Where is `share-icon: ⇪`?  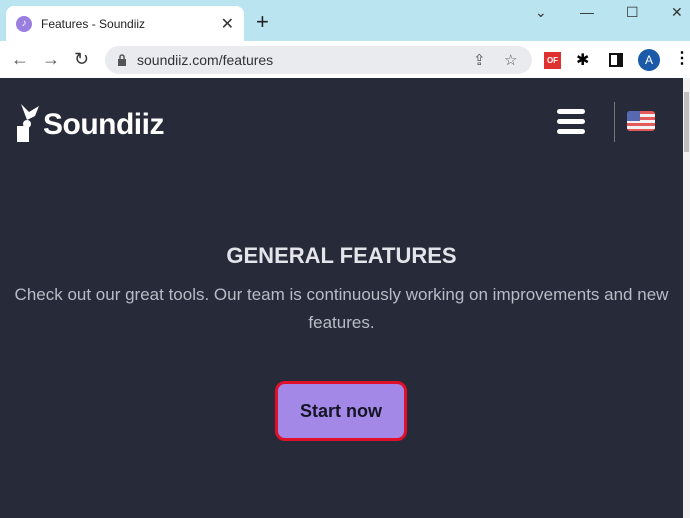
share-icon: ⇪ is located at coordinates (479, 60).